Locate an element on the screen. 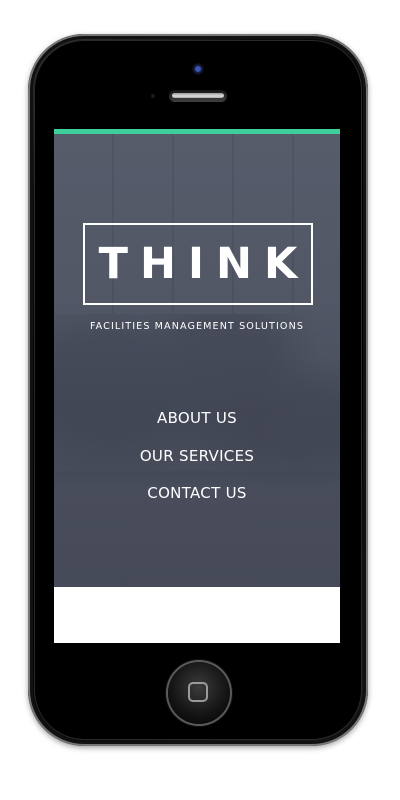 The height and width of the screenshot is (800, 400). proximity-sensor-icon is located at coordinates (153, 96).